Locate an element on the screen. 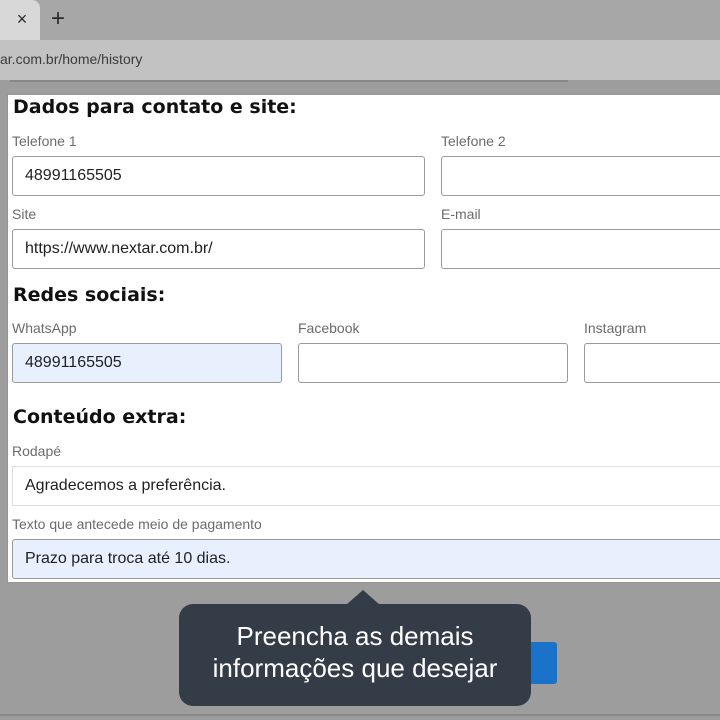  tooltip-arrow is located at coordinates (363, 597).